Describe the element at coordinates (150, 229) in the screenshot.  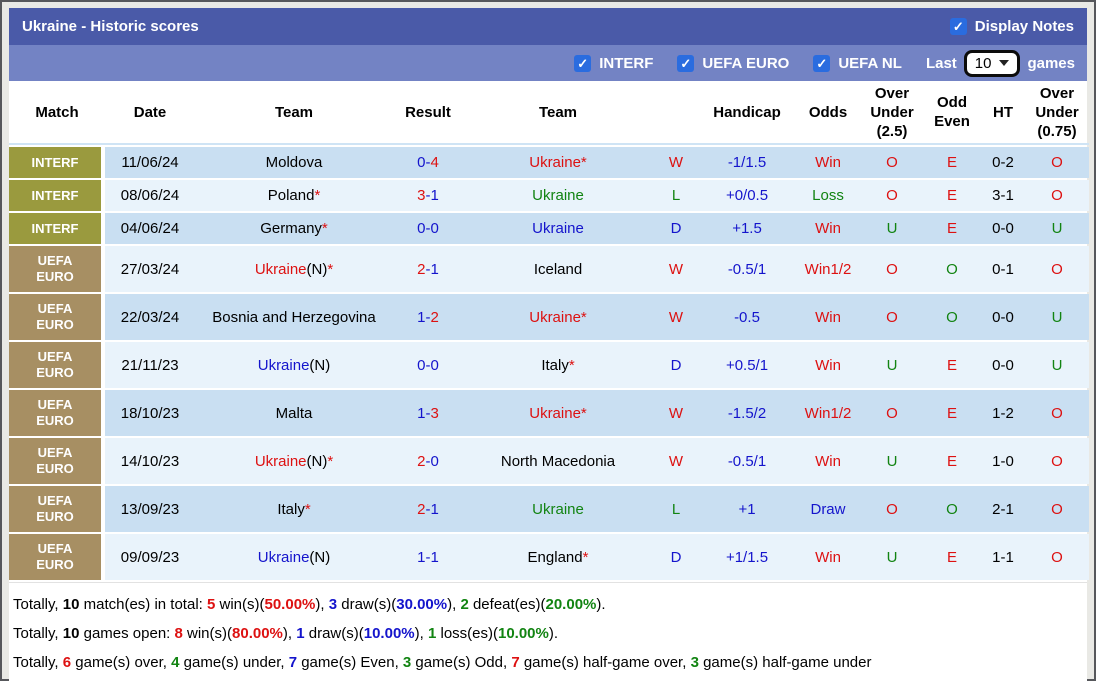
I see `date-cell: 04/06/24` at that location.